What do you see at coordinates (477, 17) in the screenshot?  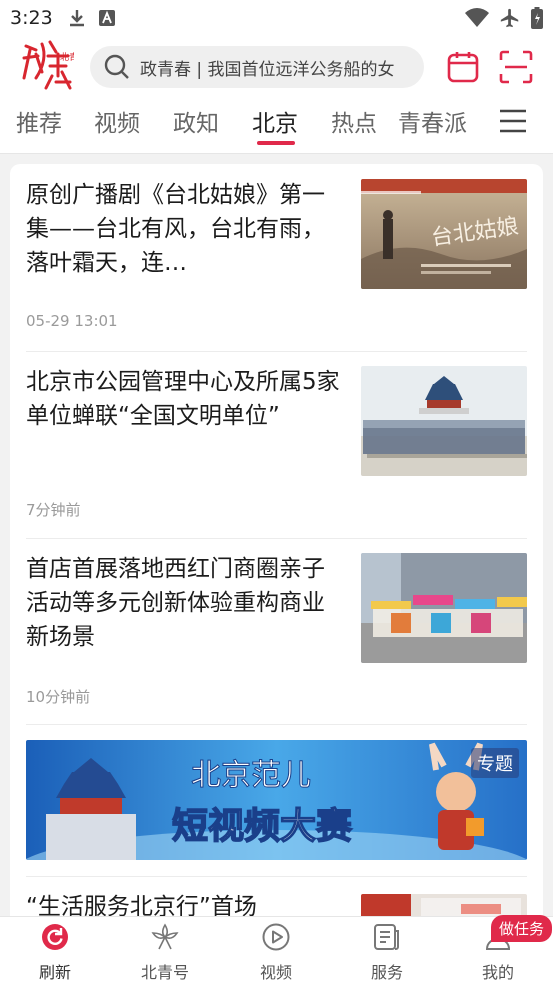 I see `wifi-icon` at bounding box center [477, 17].